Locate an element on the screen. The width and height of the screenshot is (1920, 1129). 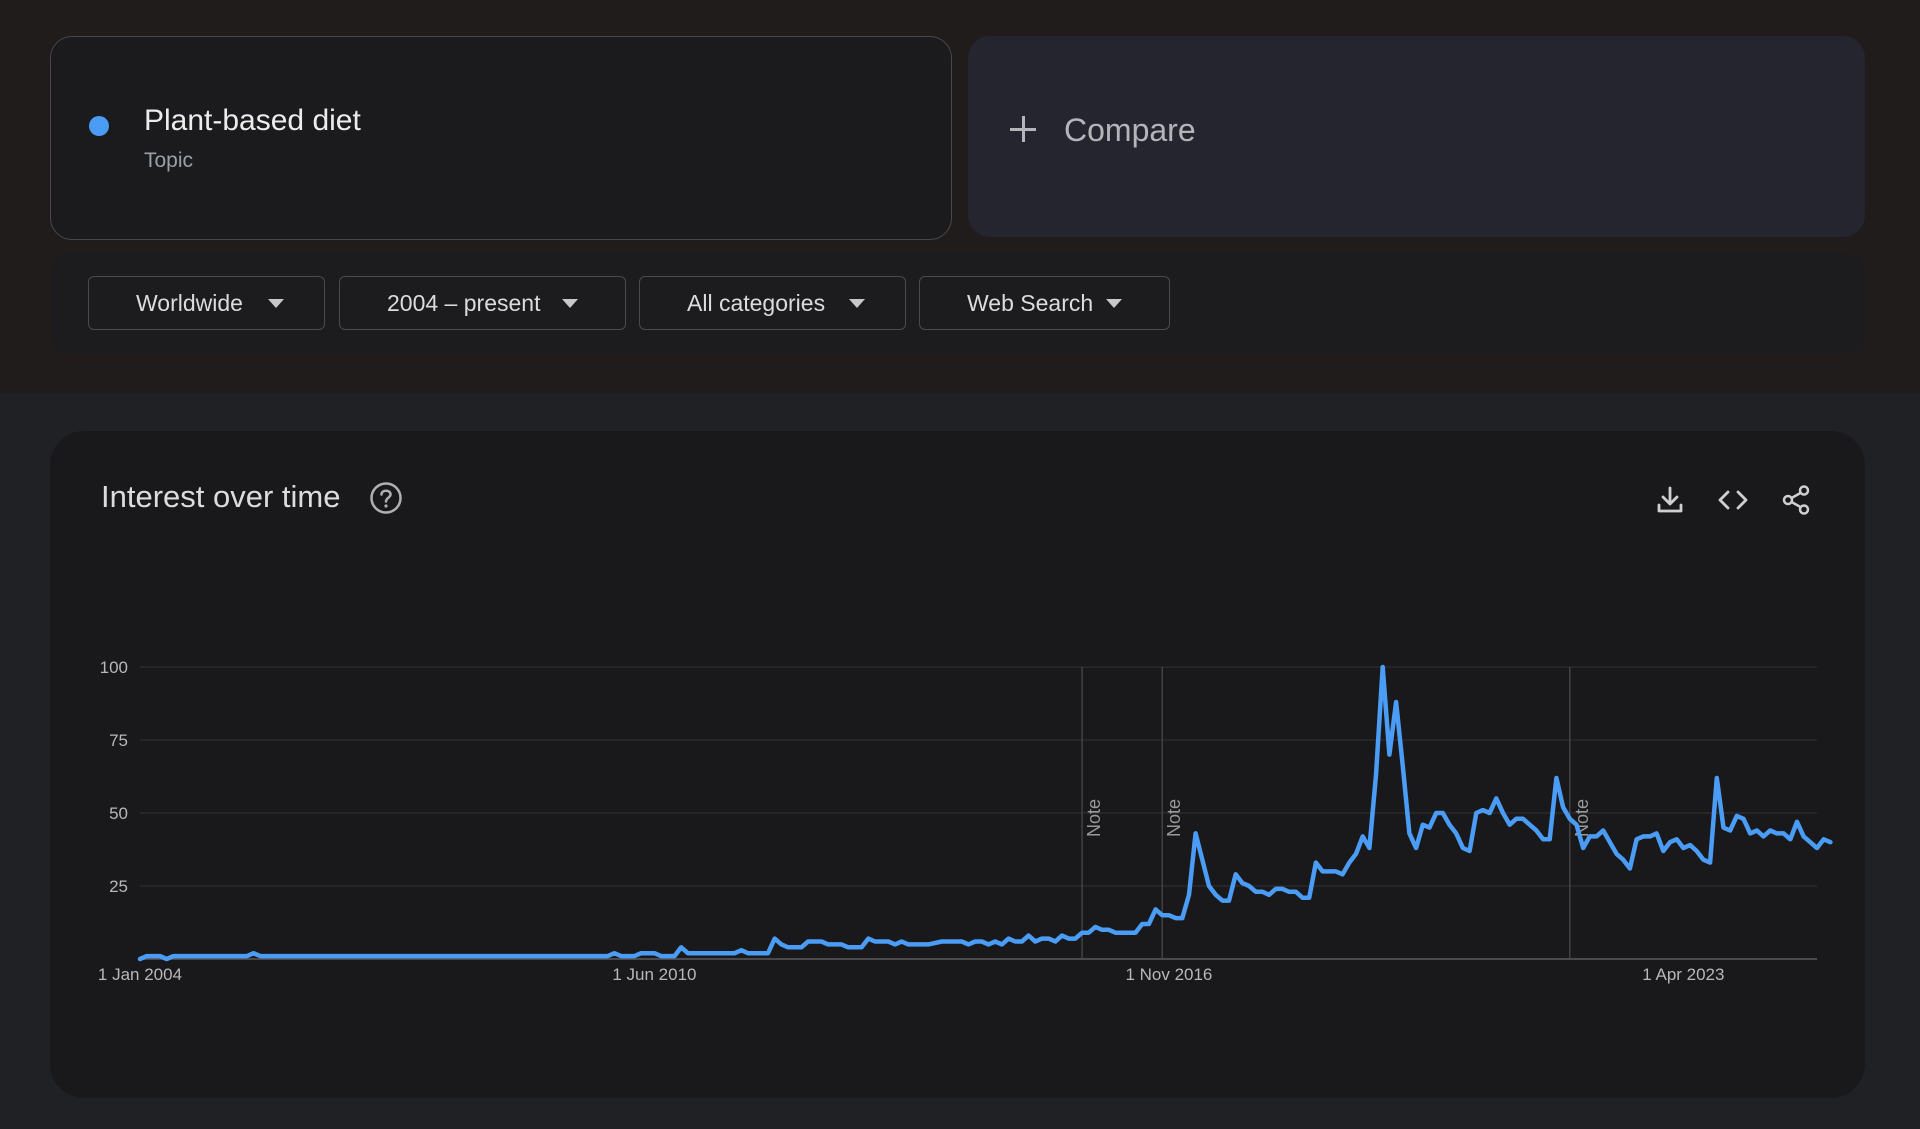
time-range-filter-label: 2004 – present is located at coordinates (464, 303).